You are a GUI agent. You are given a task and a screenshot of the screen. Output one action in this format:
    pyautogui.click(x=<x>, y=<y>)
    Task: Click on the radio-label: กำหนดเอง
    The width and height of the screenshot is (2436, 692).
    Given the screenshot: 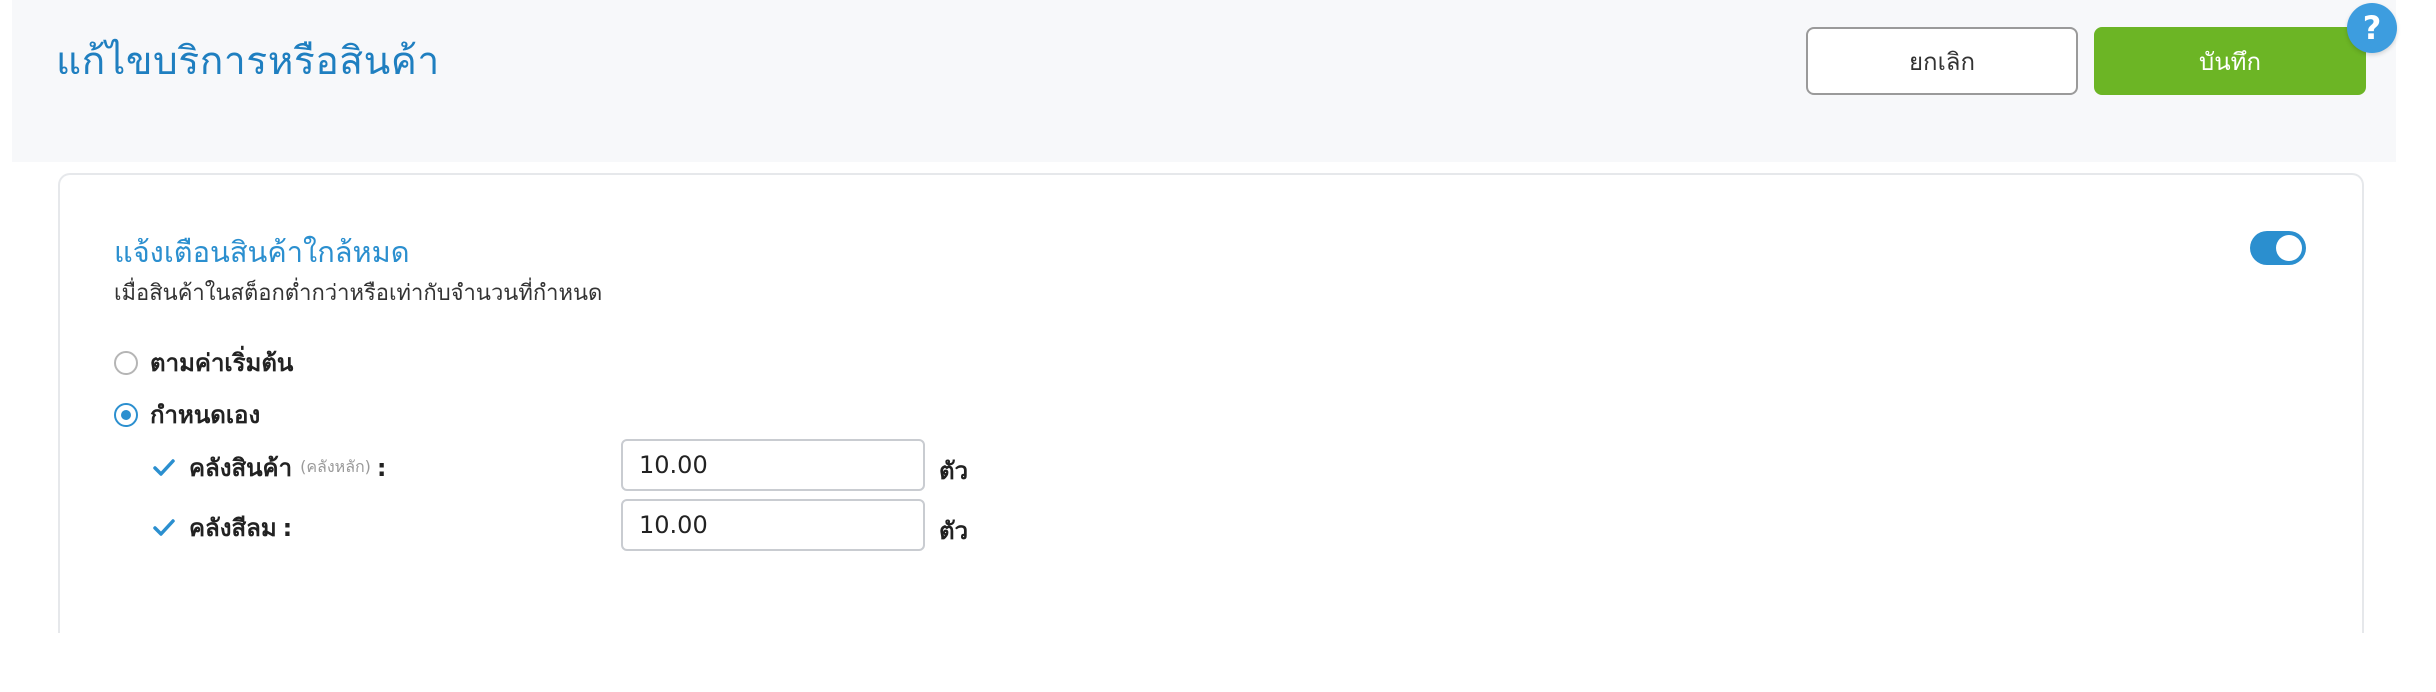 What is the action you would take?
    pyautogui.click(x=205, y=415)
    